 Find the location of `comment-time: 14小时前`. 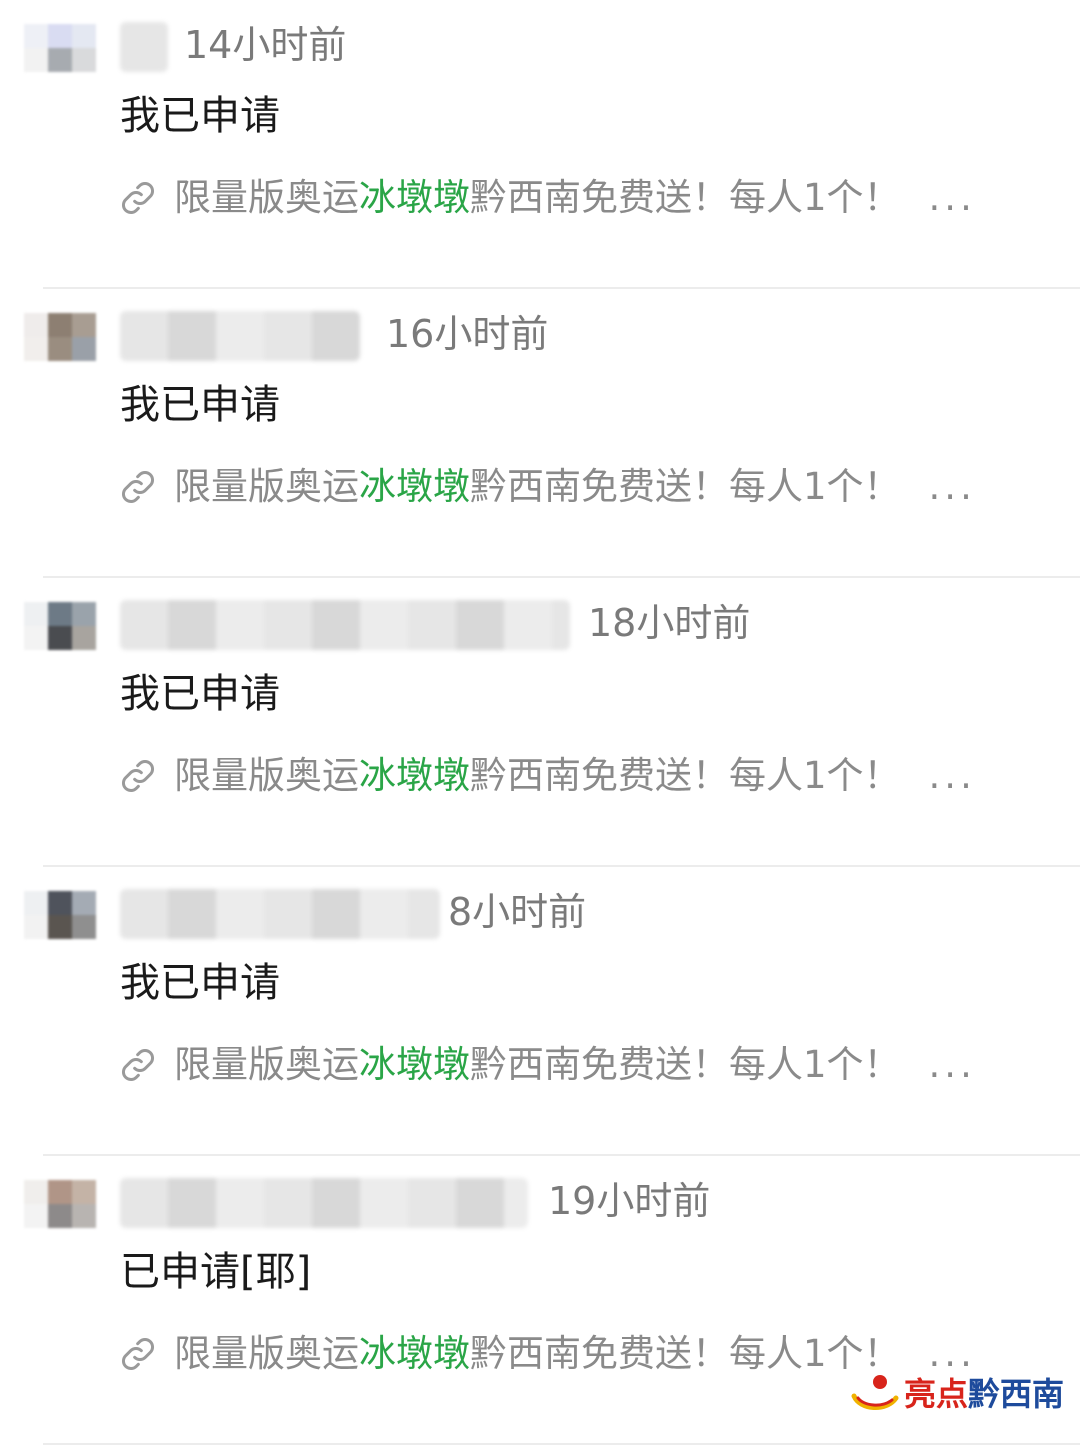

comment-time: 14小时前 is located at coordinates (265, 45).